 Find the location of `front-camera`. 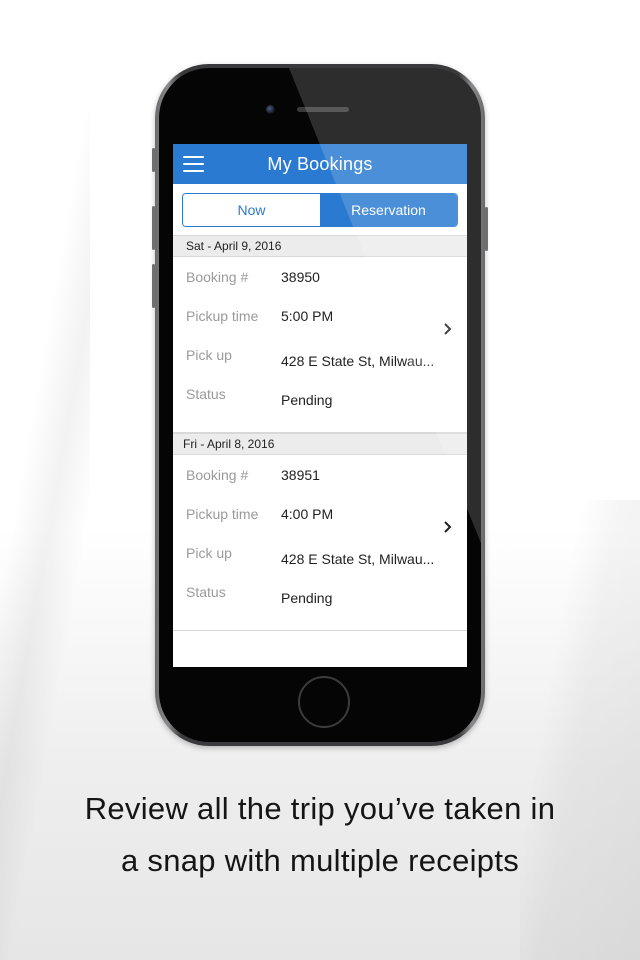

front-camera is located at coordinates (270, 109).